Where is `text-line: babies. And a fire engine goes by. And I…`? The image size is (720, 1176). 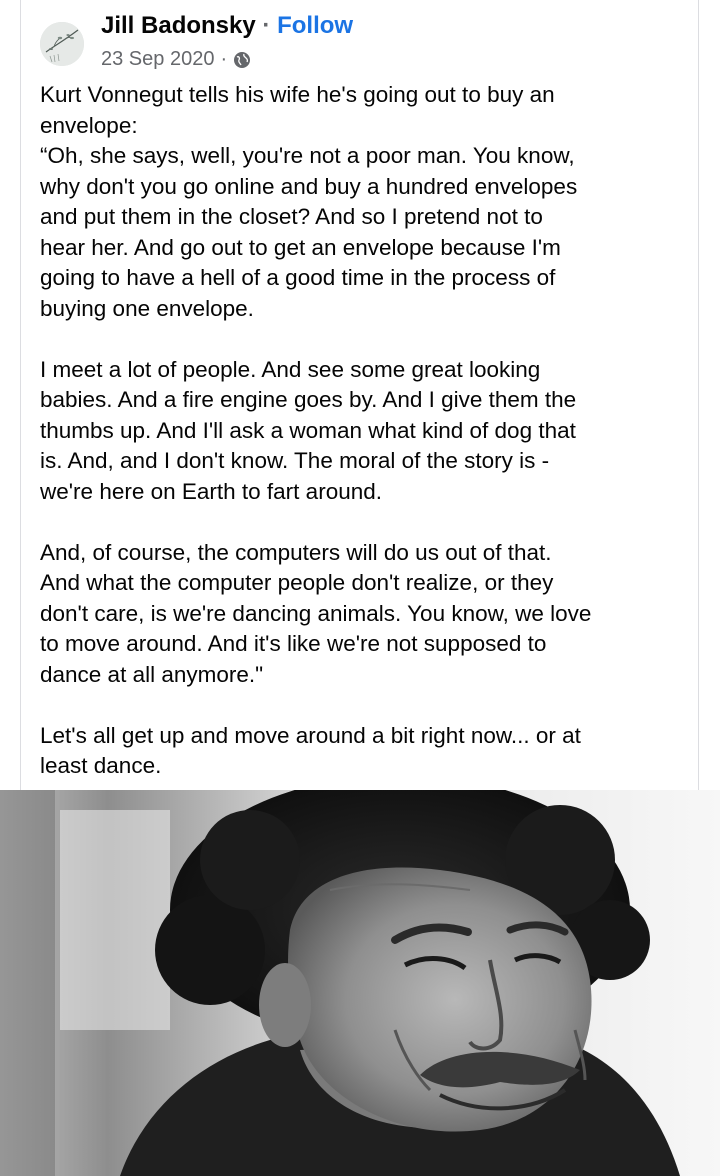 text-line: babies. And a fire engine goes by. And I… is located at coordinates (308, 399).